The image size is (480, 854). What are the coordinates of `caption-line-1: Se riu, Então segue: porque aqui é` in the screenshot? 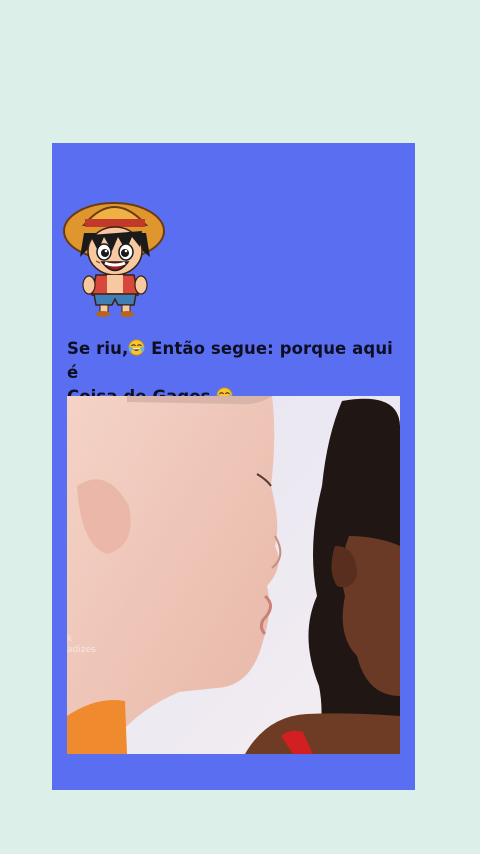 It's located at (237, 361).